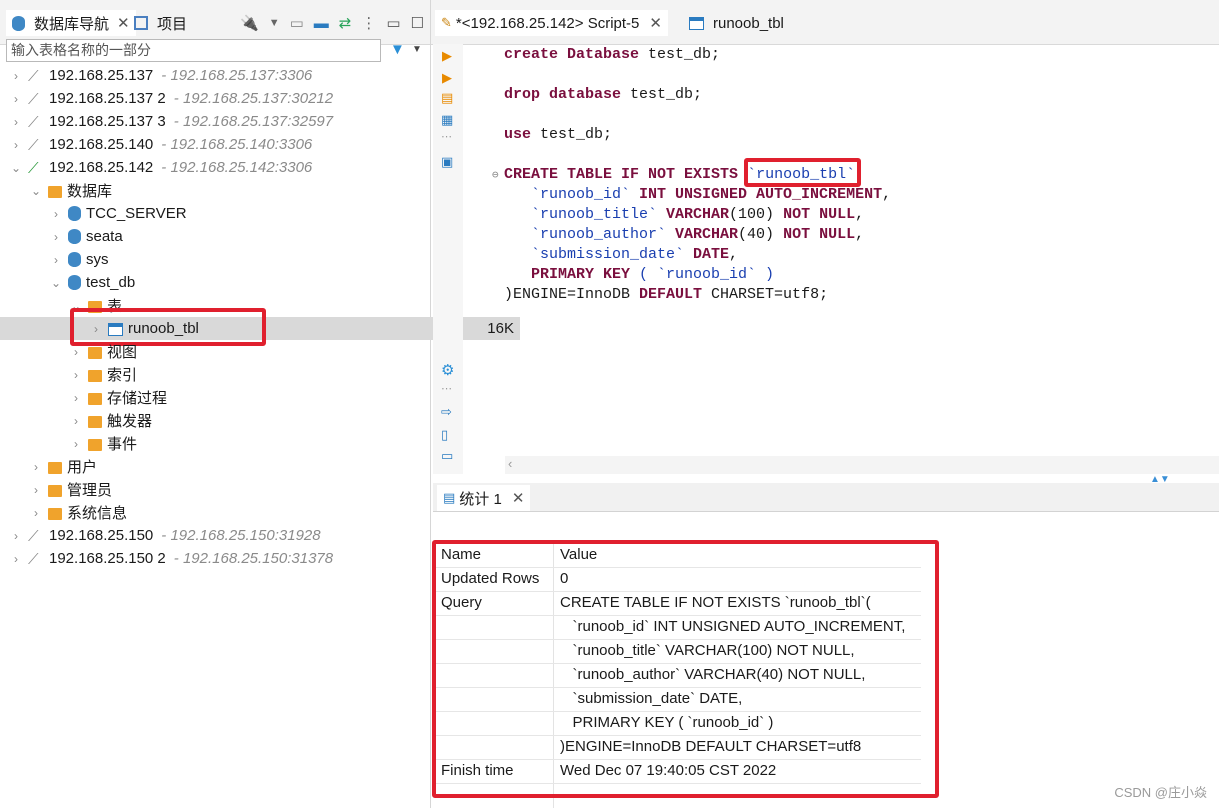 The image size is (1219, 808). Describe the element at coordinates (819, 214) in the screenshot. I see `code-token: NOT NULL` at that location.